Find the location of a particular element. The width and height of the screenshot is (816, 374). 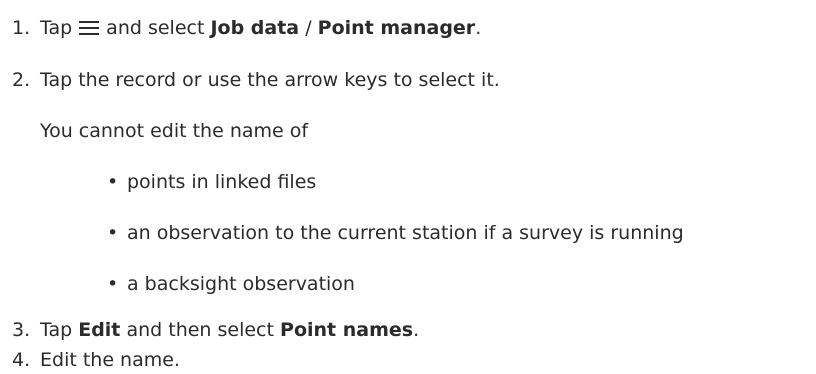

edit-button-label: Edit is located at coordinates (99, 330).